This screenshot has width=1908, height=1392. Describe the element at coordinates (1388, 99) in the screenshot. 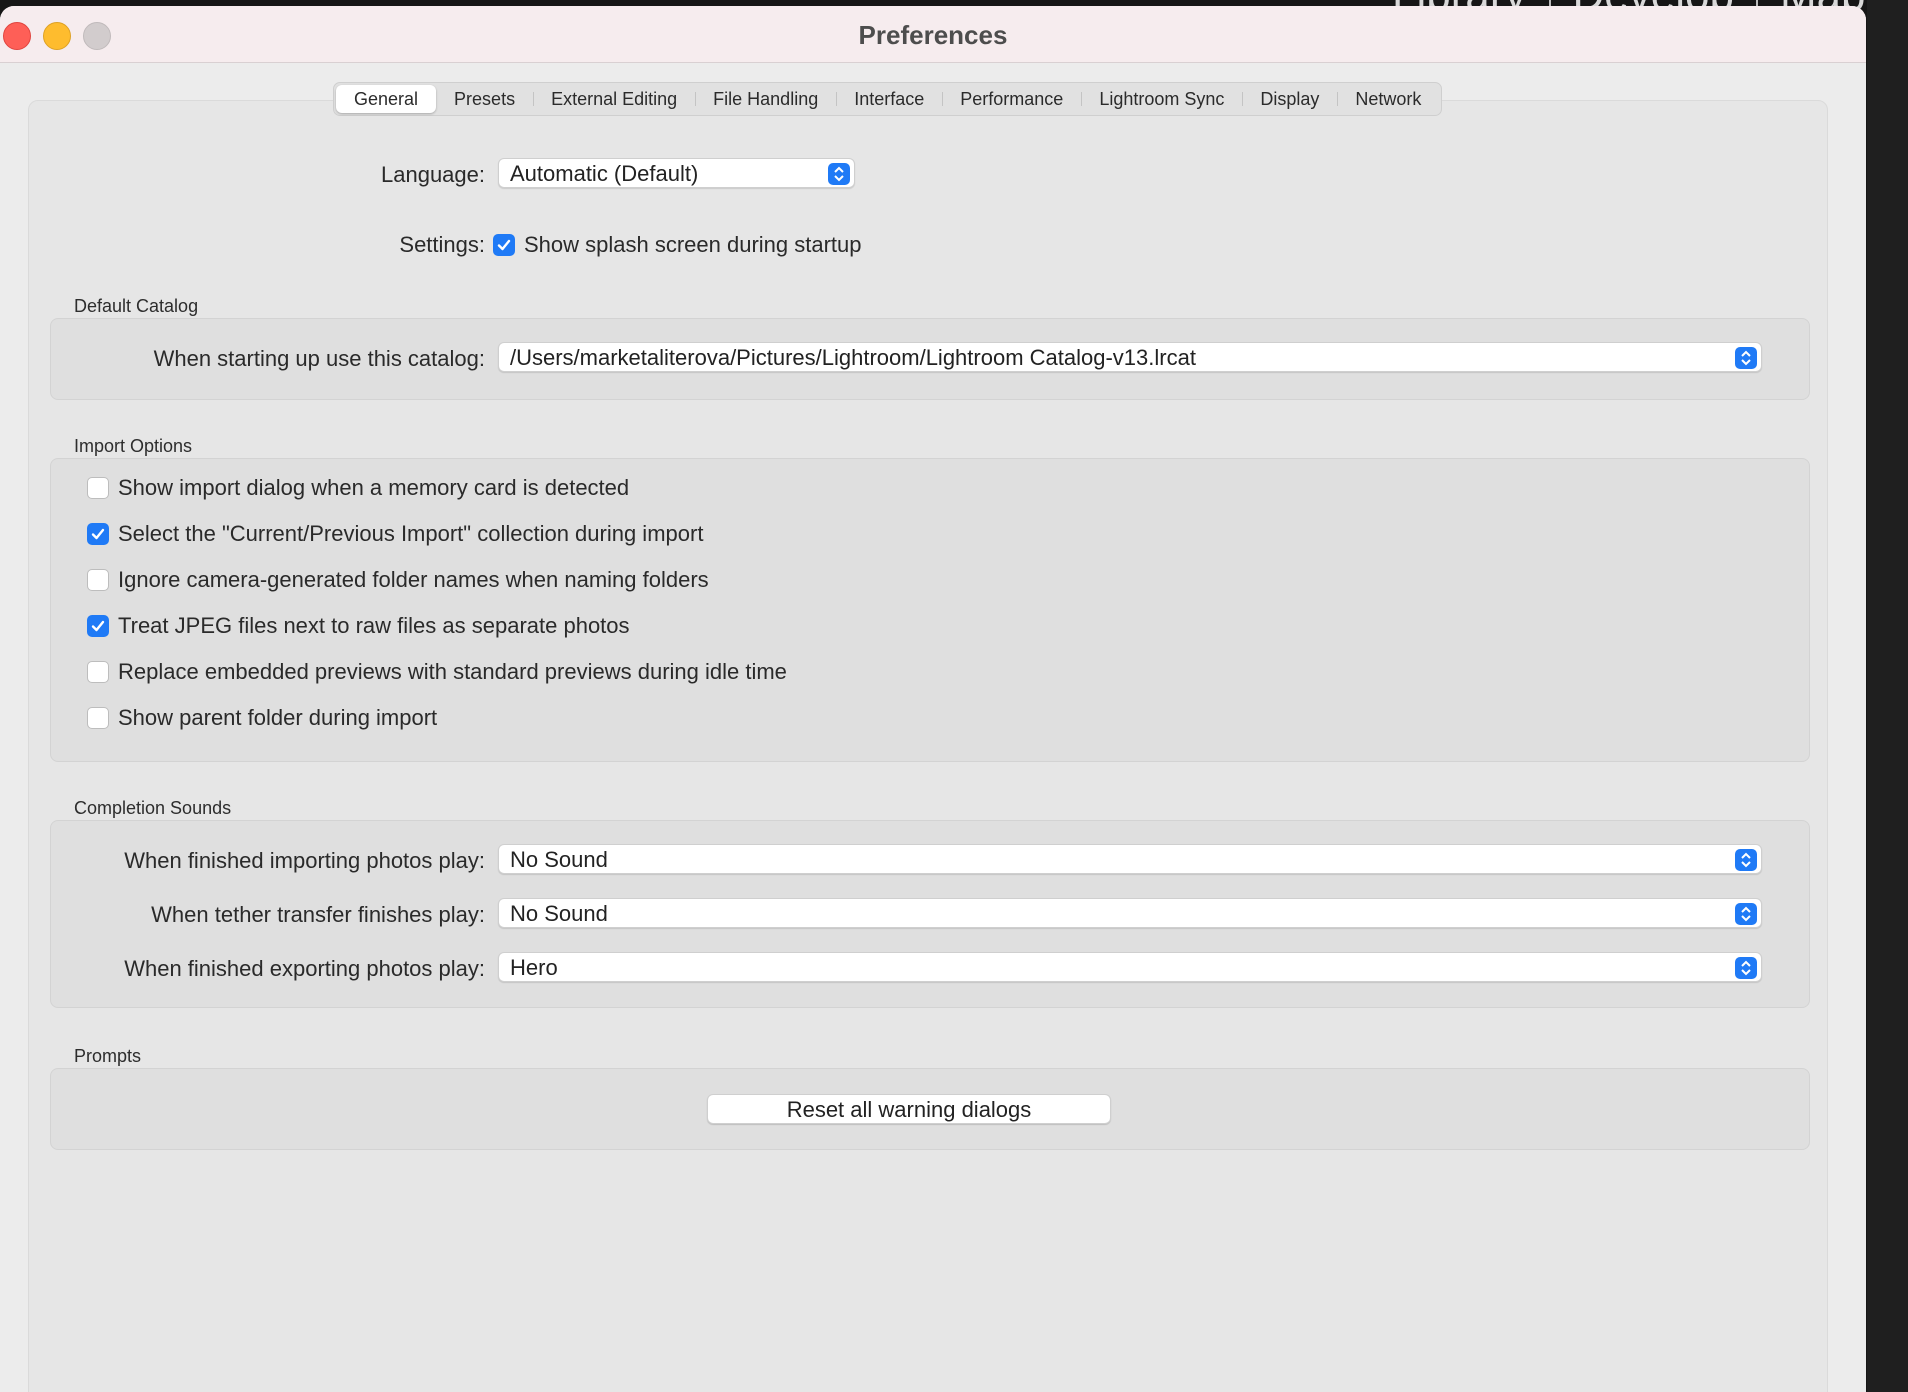

I see `tab-network: Network` at that location.